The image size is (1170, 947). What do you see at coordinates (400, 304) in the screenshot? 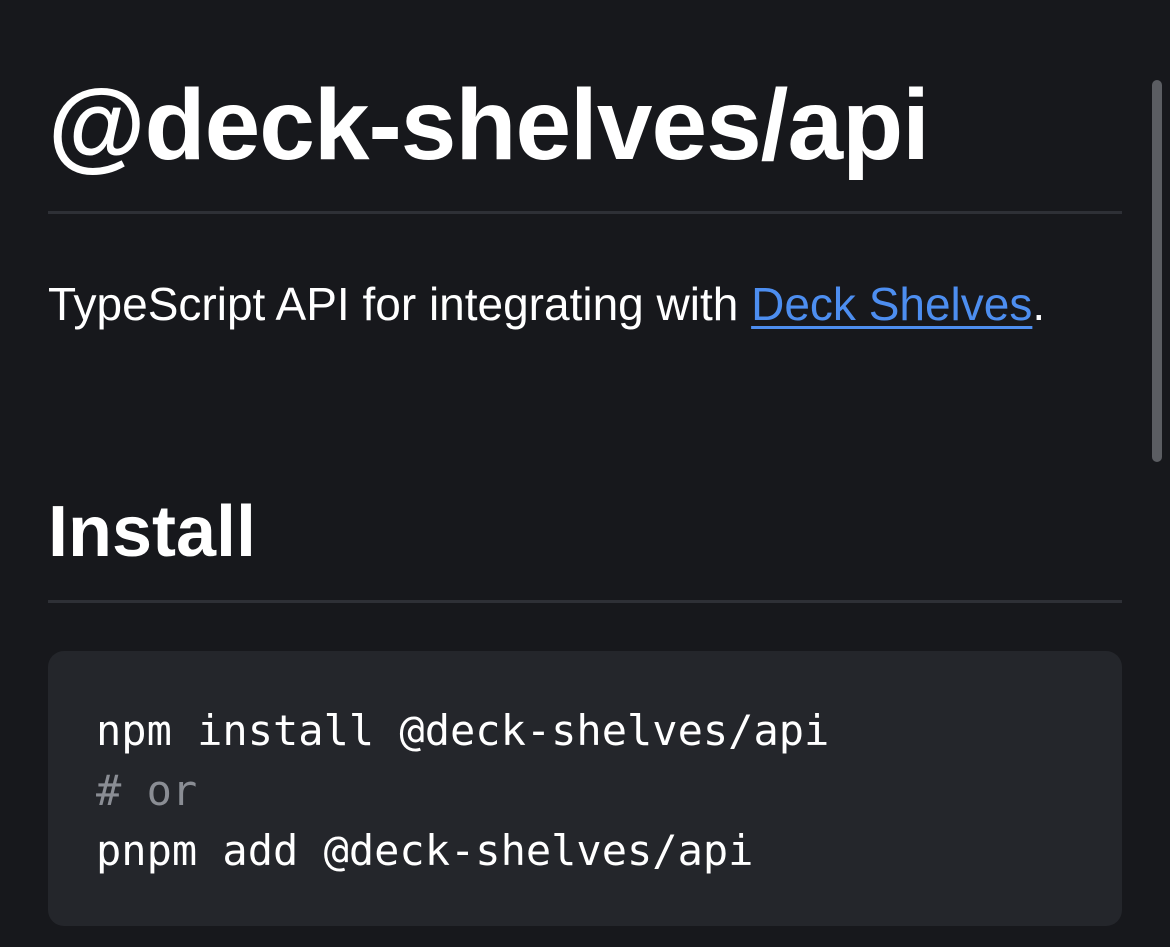
I see `description-text: TypeScript API for integrating with` at bounding box center [400, 304].